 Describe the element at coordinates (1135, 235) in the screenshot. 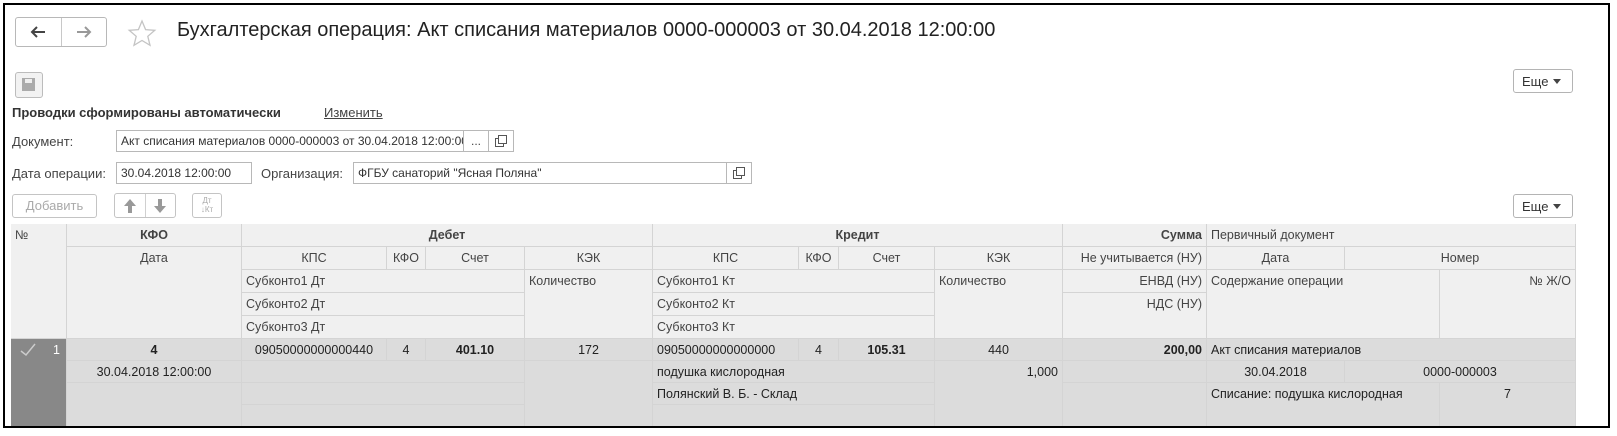

I see `header-sum: Сумма` at that location.